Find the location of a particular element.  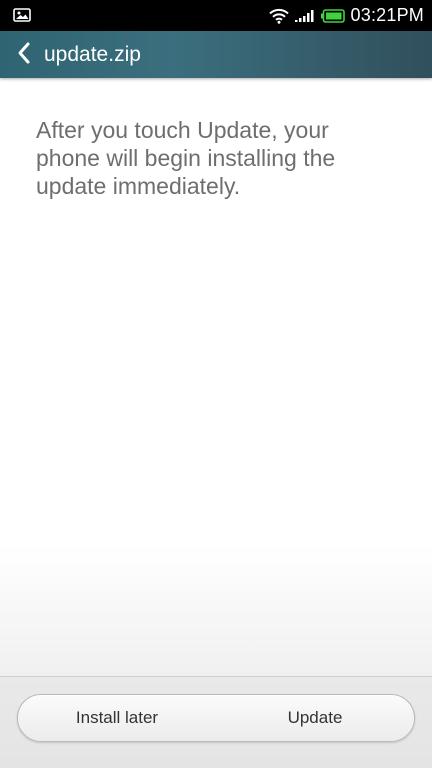

update-button: Update is located at coordinates (315, 718).